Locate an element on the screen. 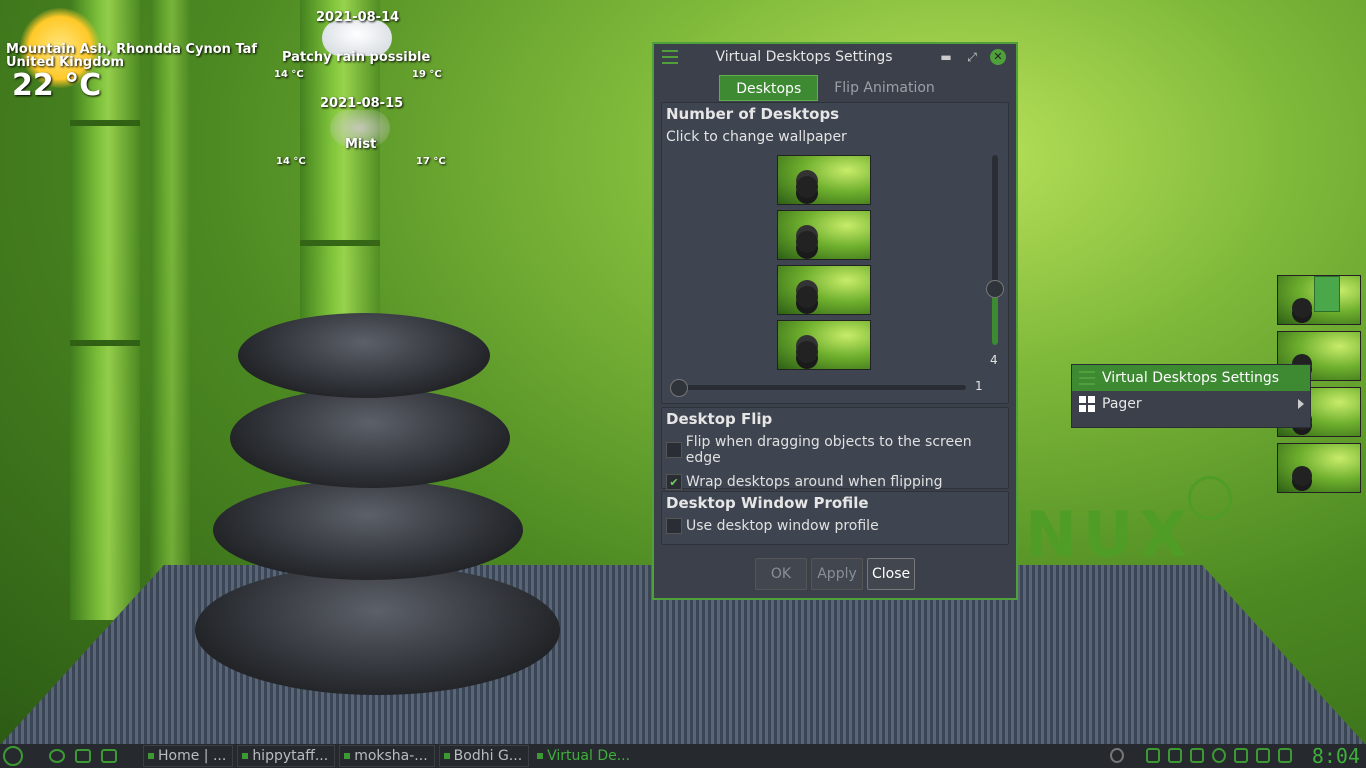  tab-desktops: Desktops is located at coordinates (769, 88).